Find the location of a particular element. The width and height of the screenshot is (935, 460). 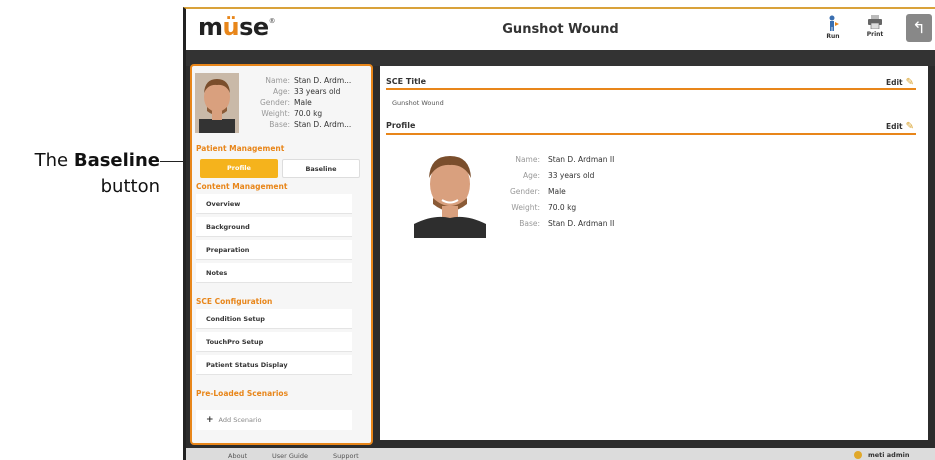

run-button: Run is located at coordinates (833, 27).